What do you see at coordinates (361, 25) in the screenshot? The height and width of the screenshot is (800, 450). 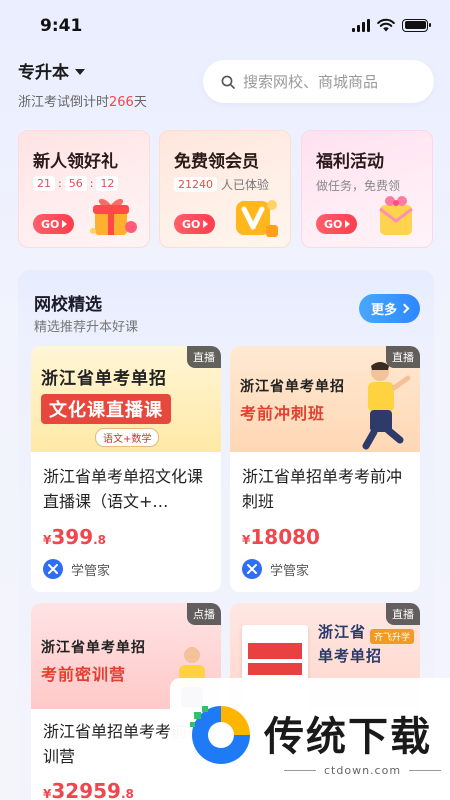 I see `signal-icon` at bounding box center [361, 25].